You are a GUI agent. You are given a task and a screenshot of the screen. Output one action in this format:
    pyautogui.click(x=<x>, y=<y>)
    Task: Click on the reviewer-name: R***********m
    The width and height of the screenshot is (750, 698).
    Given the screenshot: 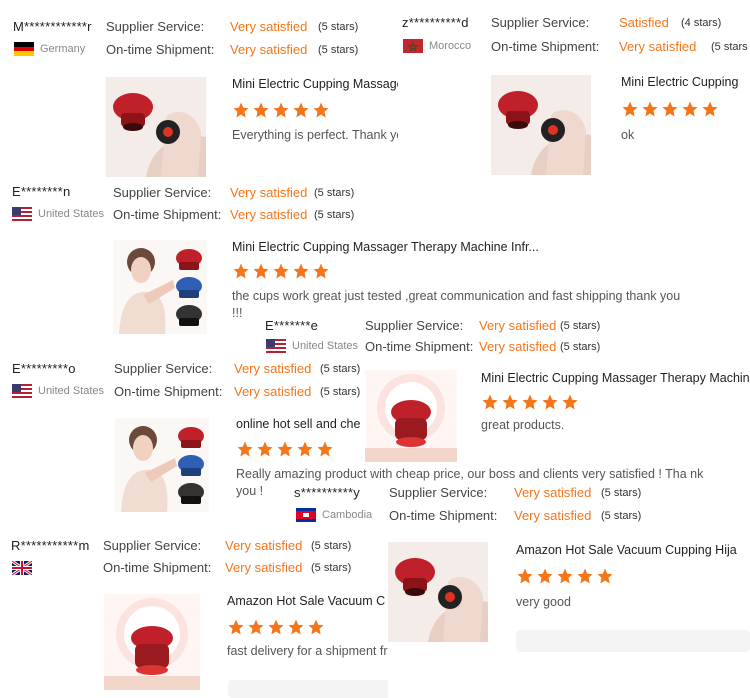 What is the action you would take?
    pyautogui.click(x=50, y=545)
    